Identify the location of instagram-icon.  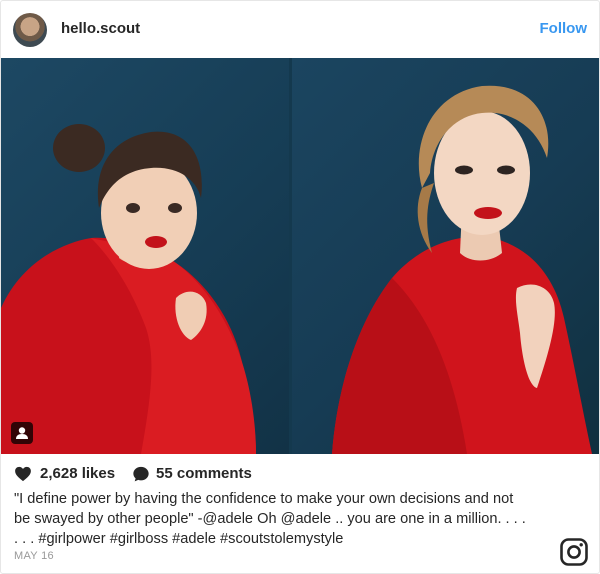
(574, 552).